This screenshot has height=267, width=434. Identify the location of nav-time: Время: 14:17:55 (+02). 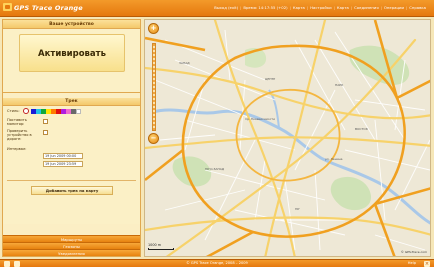
(265, 7).